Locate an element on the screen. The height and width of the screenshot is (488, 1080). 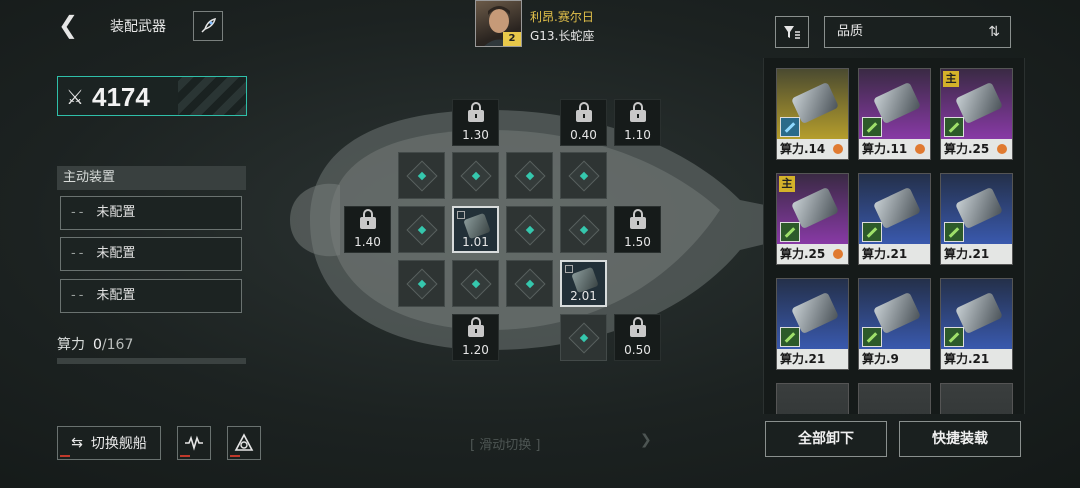
slot-multiplier: 0.50 is located at coordinates (637, 350).